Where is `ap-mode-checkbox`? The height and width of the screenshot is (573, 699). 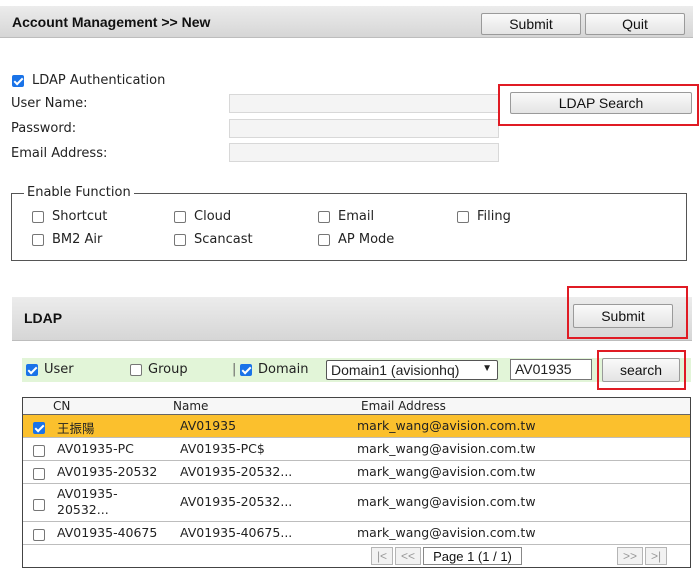 ap-mode-checkbox is located at coordinates (324, 239).